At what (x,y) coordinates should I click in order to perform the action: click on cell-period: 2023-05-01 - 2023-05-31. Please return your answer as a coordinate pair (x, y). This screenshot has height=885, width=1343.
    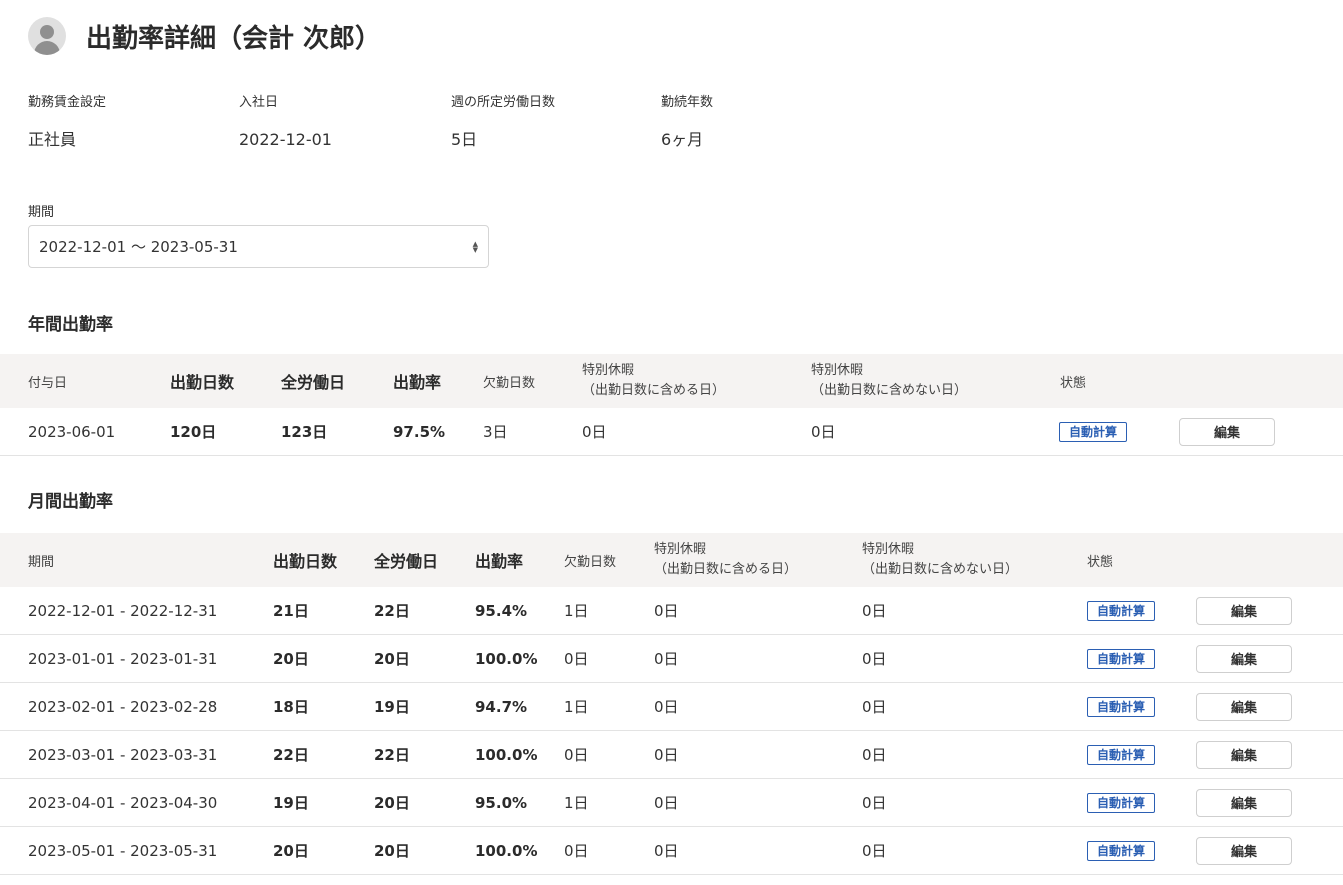
    Looking at the image, I should click on (123, 850).